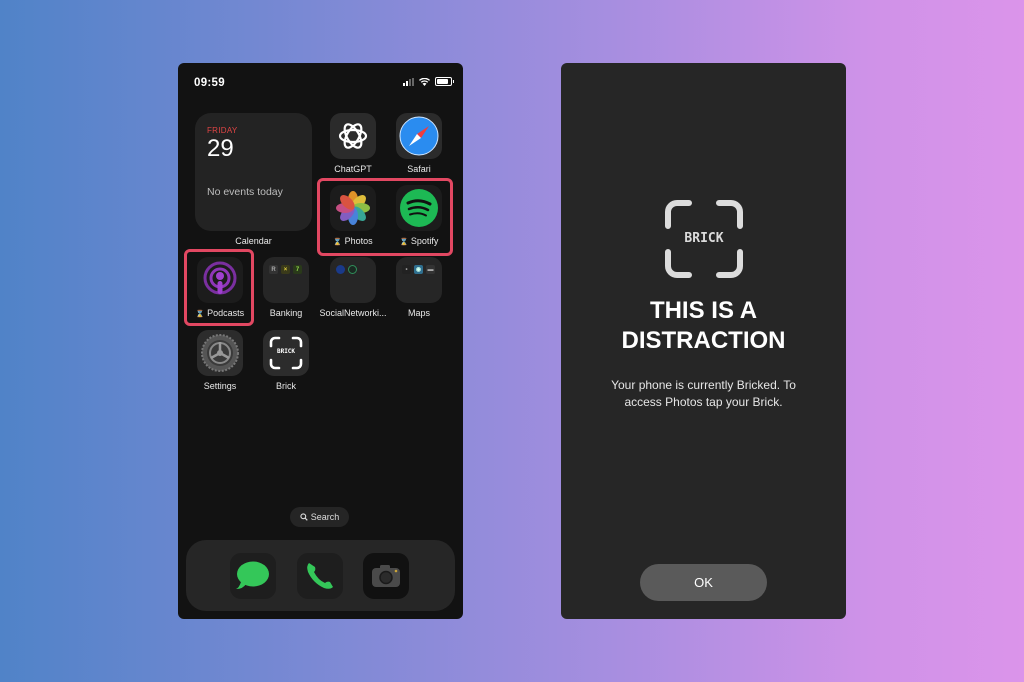 Image resolution: width=1024 pixels, height=682 pixels. I want to click on settings-gear-icon, so click(220, 353).